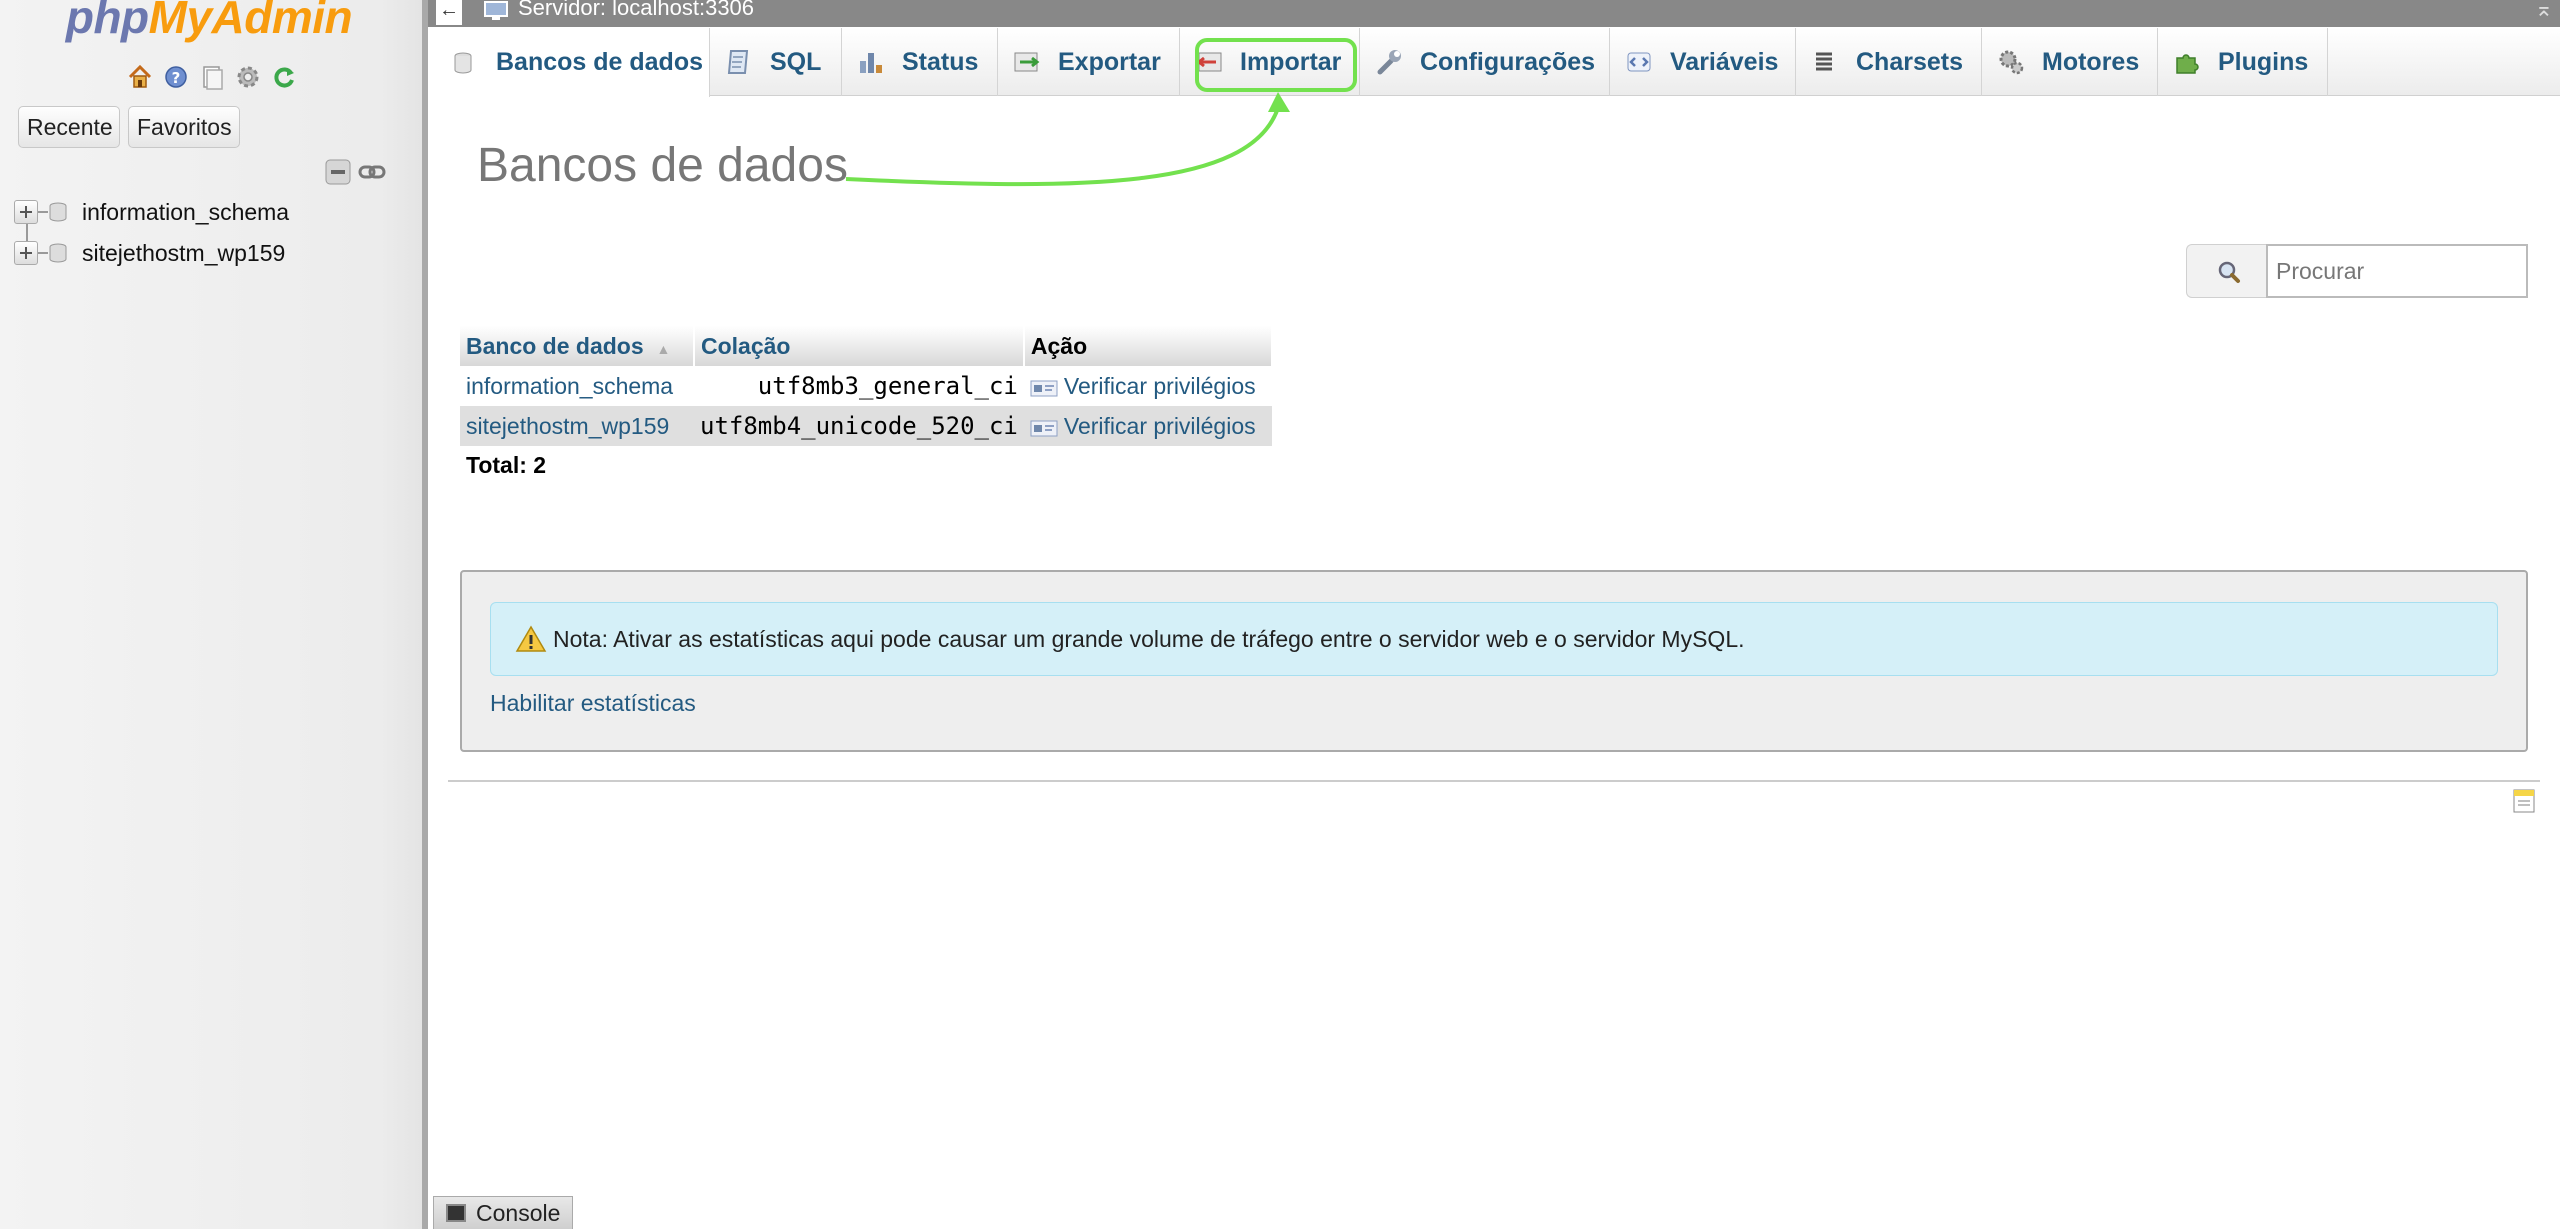 This screenshot has width=2560, height=1229. Describe the element at coordinates (449, 12) in the screenshot. I see `back-arrow-icon: ←` at that location.